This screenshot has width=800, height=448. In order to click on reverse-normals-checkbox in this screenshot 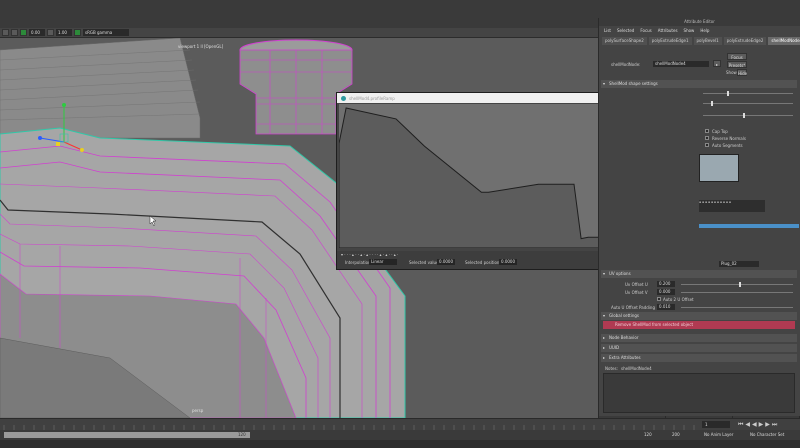, I will do `click(707, 138)`.